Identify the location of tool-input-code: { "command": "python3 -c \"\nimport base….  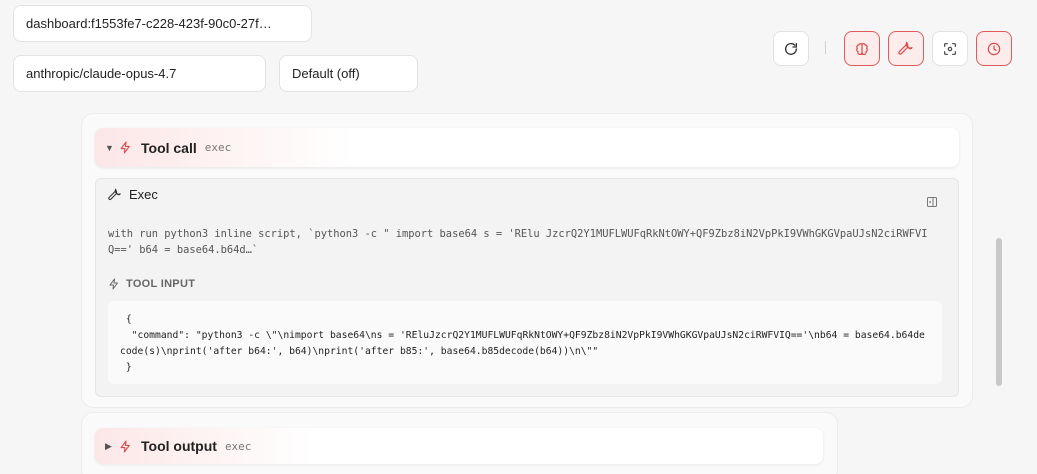
(522, 343).